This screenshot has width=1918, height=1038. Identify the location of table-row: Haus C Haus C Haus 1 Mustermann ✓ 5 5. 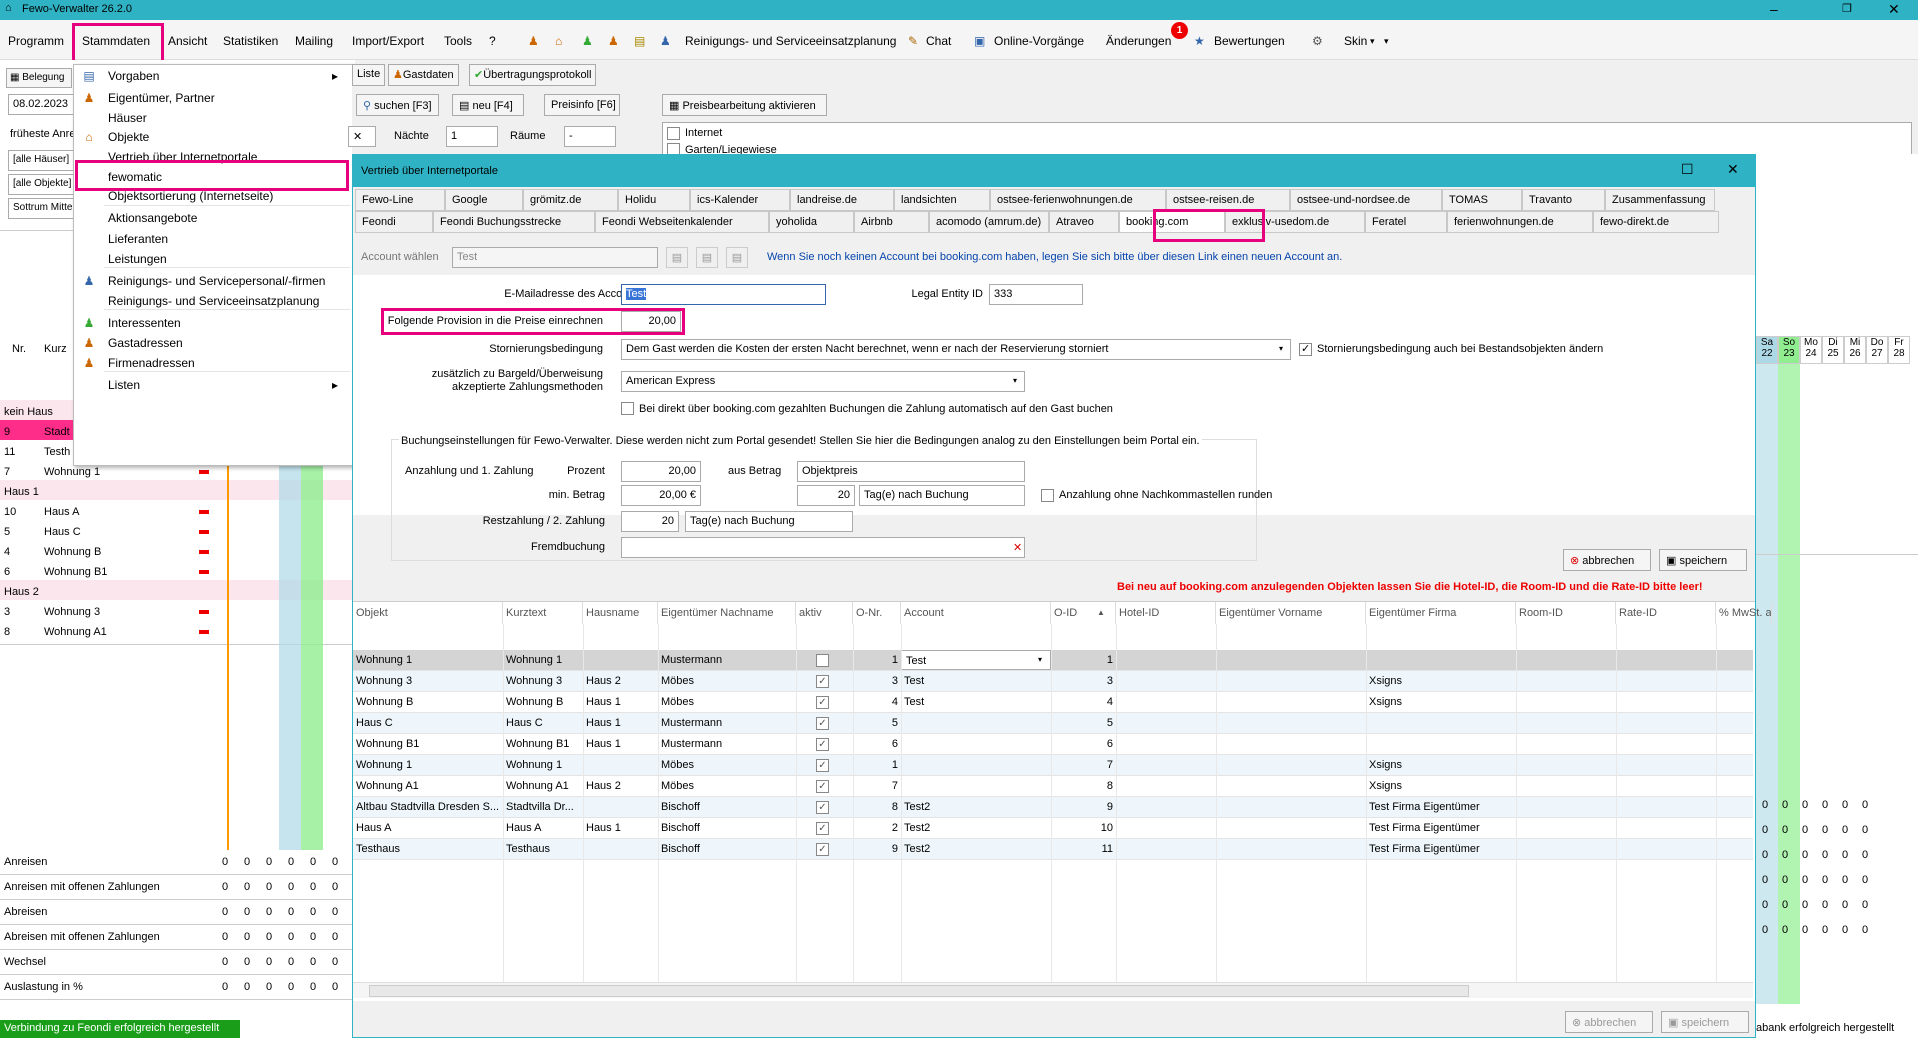
(1053, 723).